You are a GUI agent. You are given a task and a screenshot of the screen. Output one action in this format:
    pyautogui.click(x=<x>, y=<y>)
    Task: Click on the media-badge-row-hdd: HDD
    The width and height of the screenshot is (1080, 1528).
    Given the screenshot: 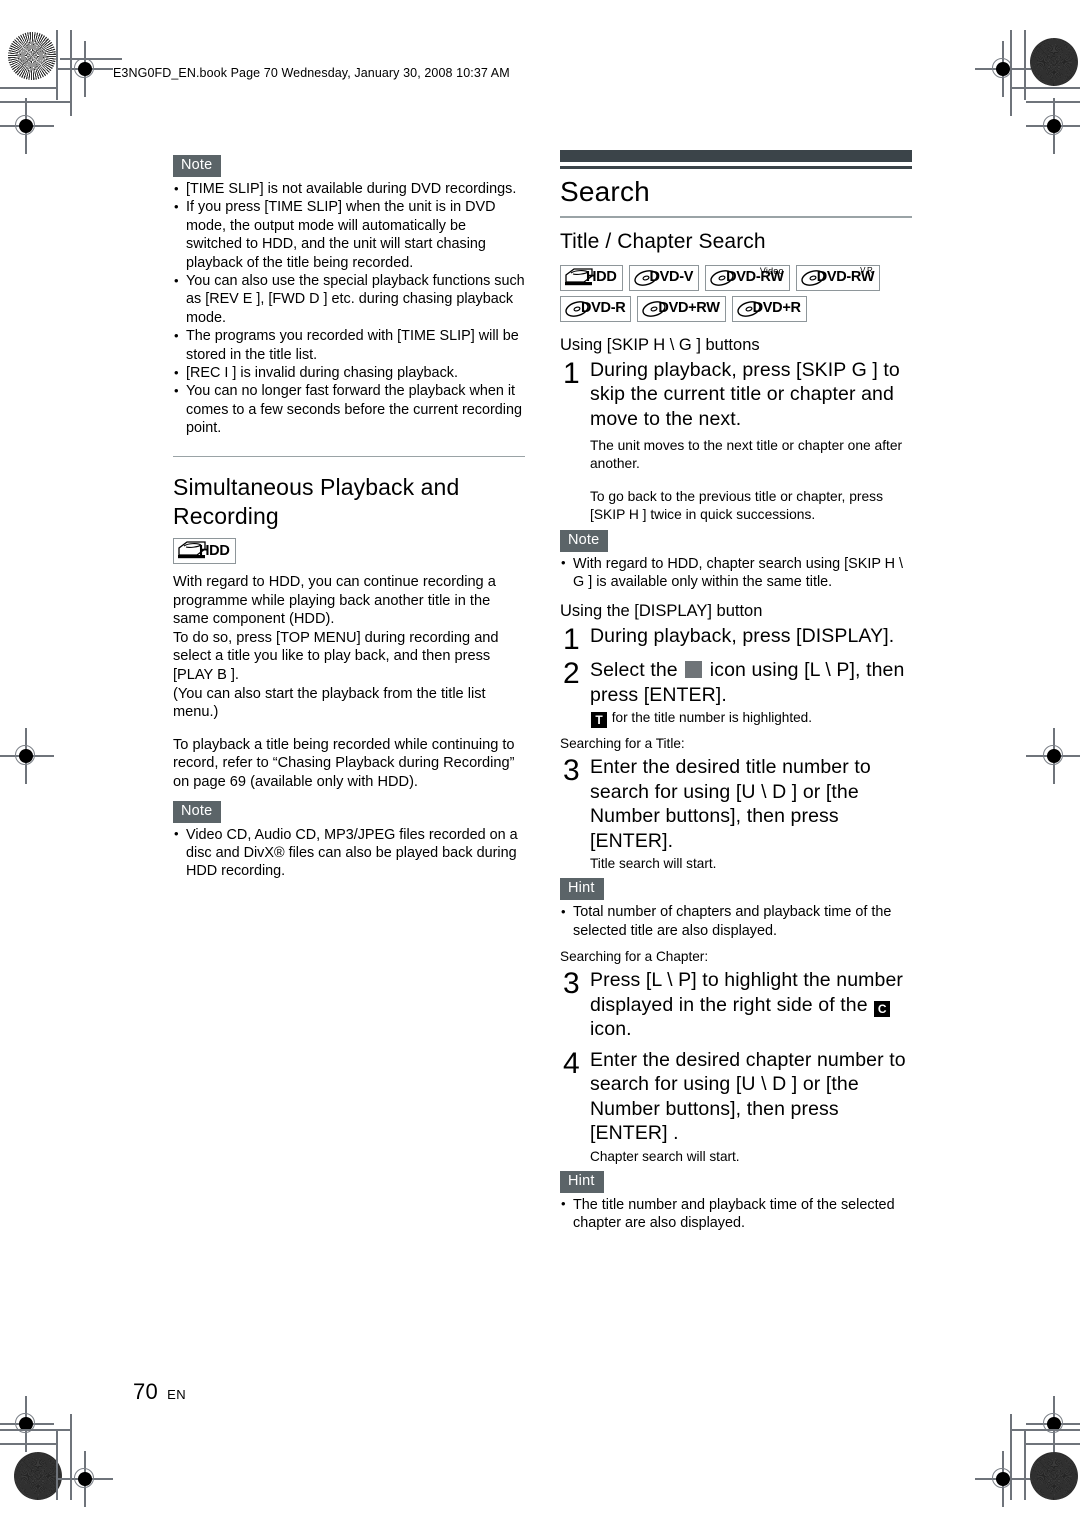 What is the action you would take?
    pyautogui.click(x=349, y=551)
    